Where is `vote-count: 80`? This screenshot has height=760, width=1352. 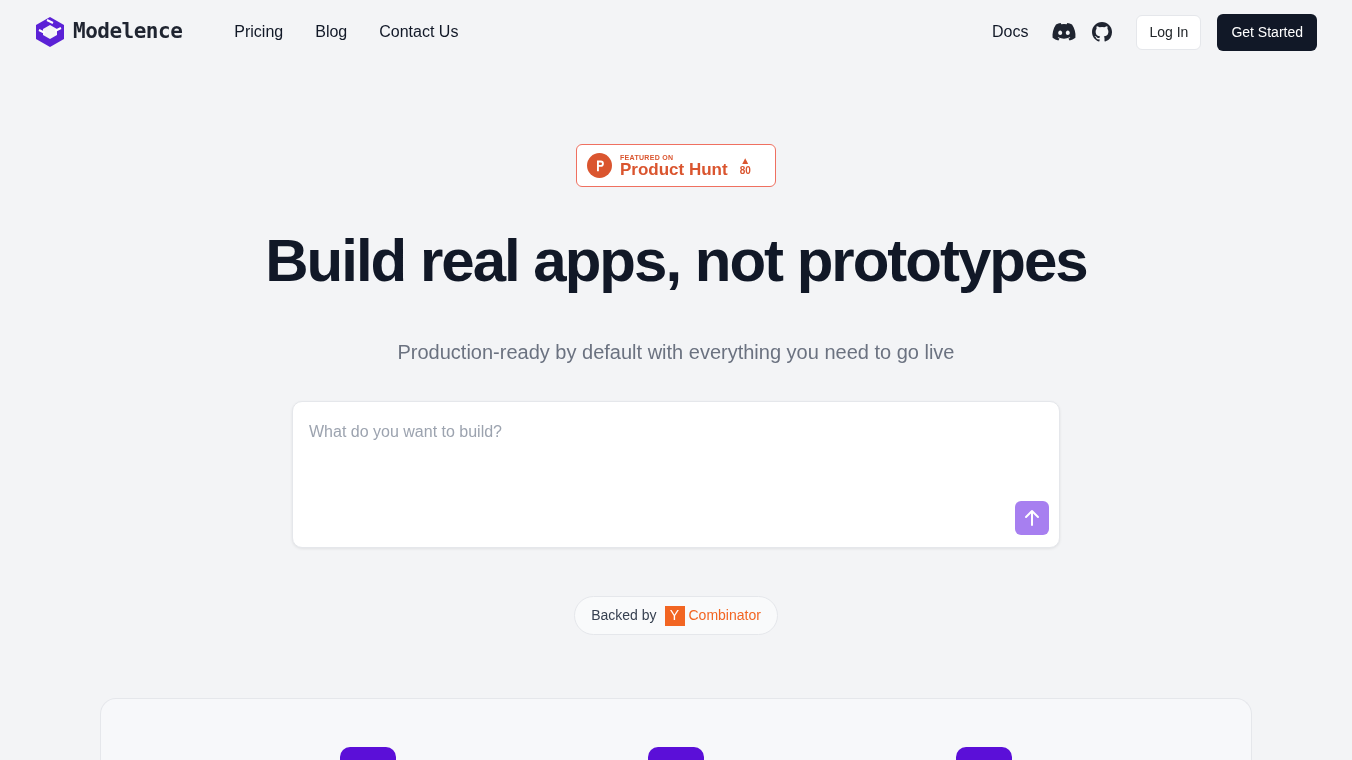 vote-count: 80 is located at coordinates (745, 170).